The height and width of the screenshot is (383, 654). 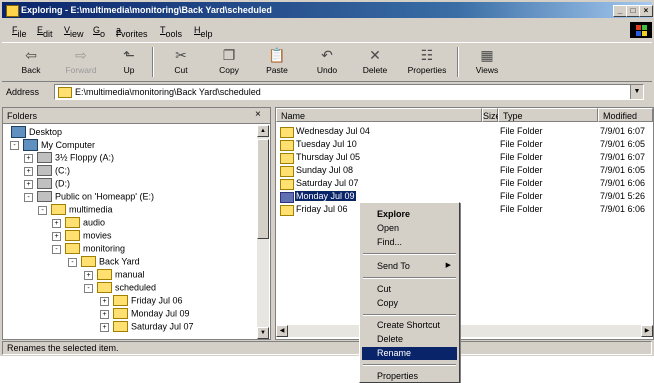 I want to click on forward-button: ⇨ Forward, so click(x=81, y=62).